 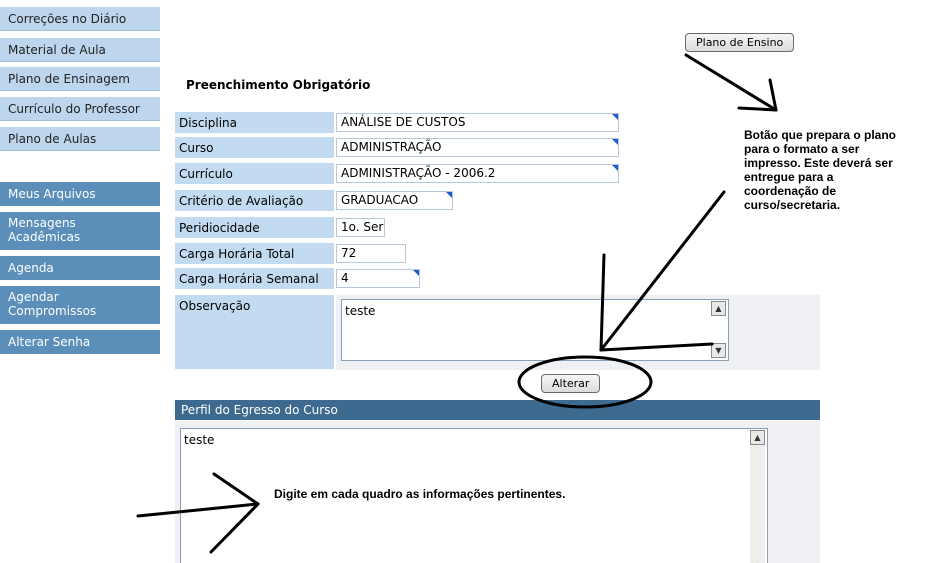 What do you see at coordinates (80, 268) in the screenshot?
I see `menu-item-agenda: Agenda` at bounding box center [80, 268].